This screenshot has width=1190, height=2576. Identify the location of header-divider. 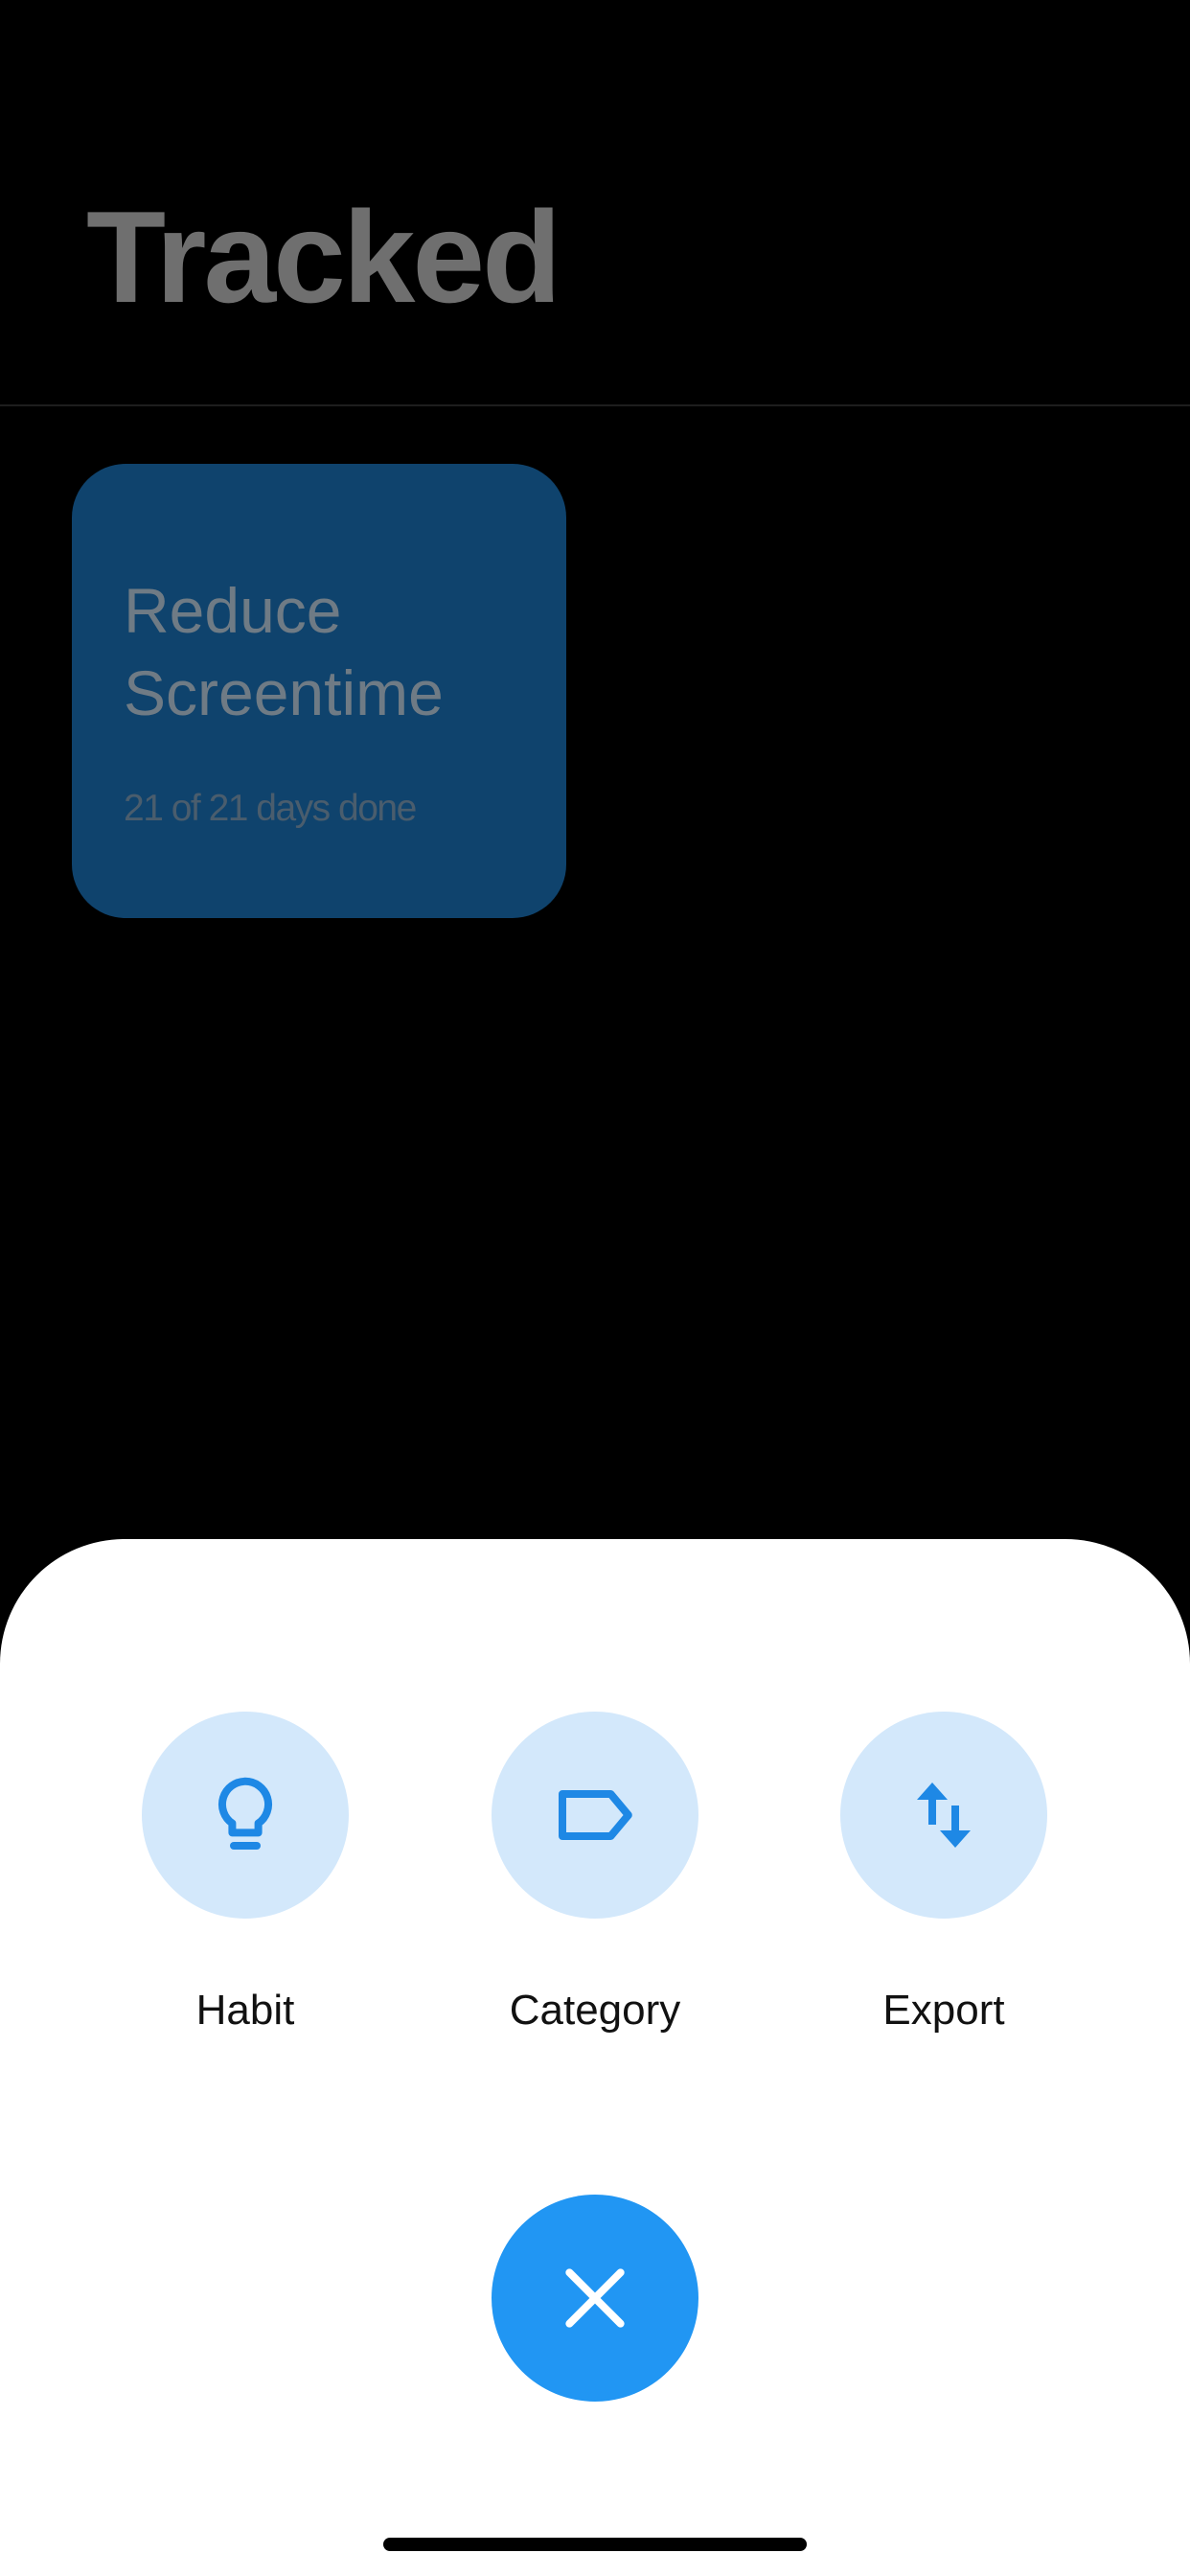
(595, 405).